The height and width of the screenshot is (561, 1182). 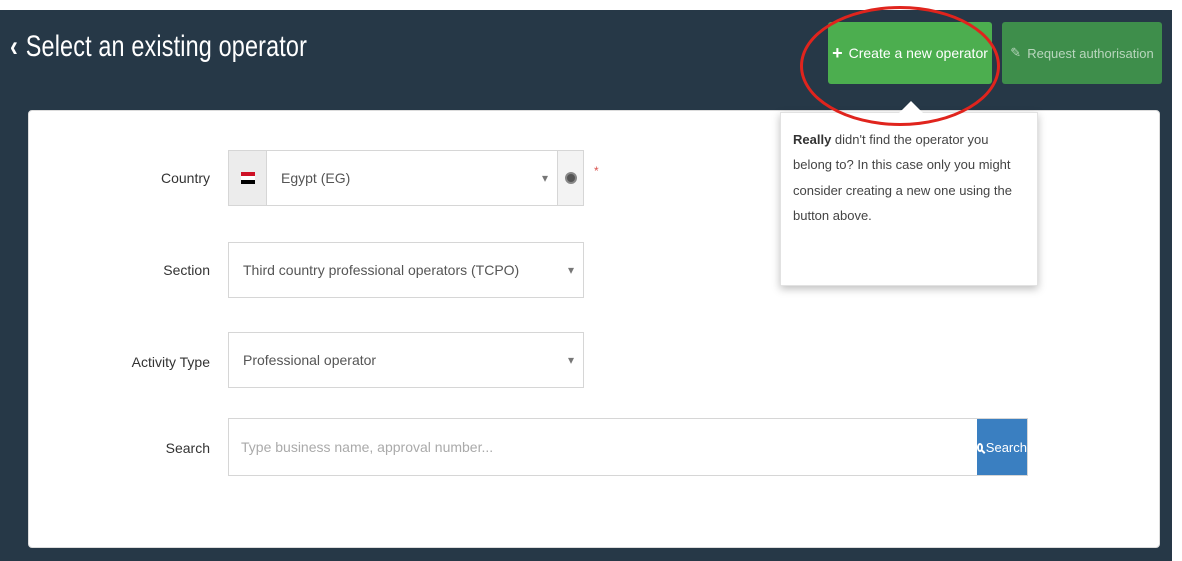 I want to click on search-field: Search, so click(x=628, y=447).